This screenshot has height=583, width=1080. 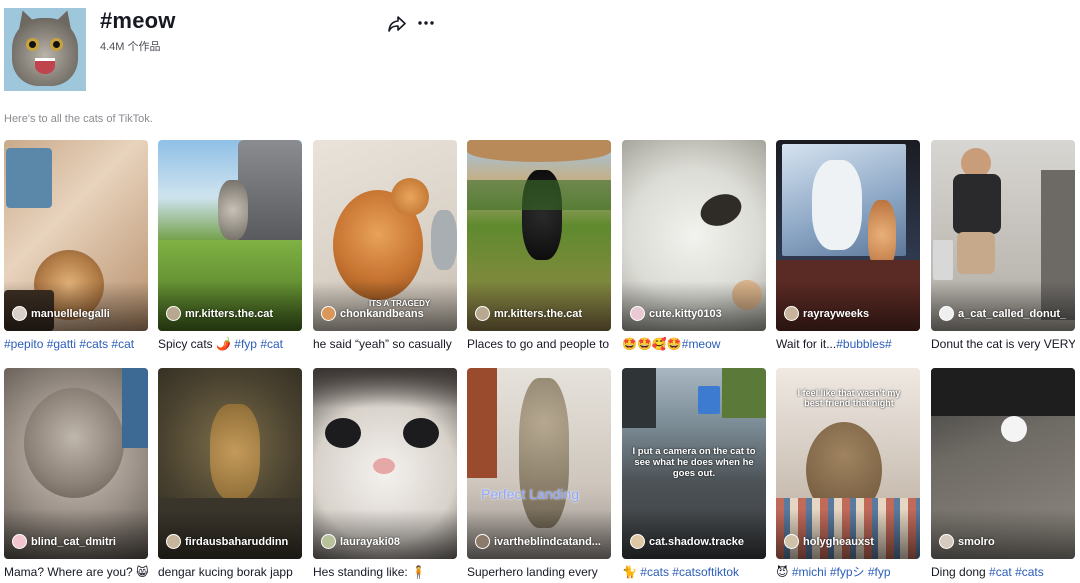 I want to click on video-caption: 🤩🤩🥰🤩#meow, so click(x=694, y=344).